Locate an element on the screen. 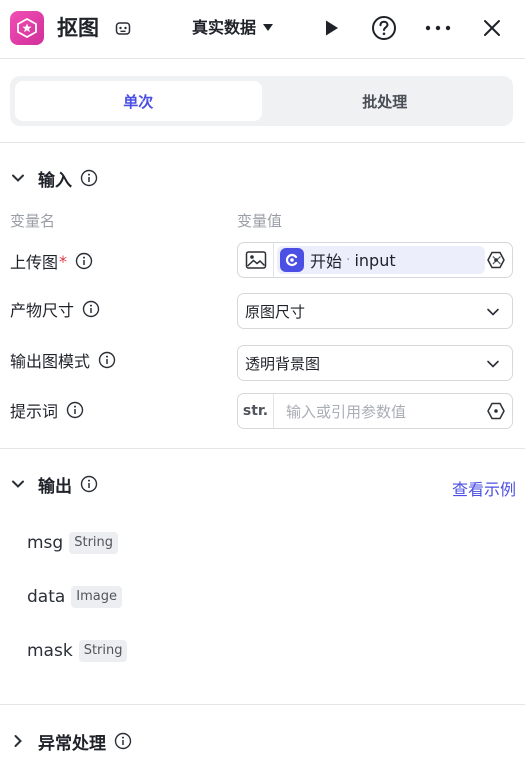 The width and height of the screenshot is (525, 777). output-field-row: data Image is located at coordinates (75, 597).